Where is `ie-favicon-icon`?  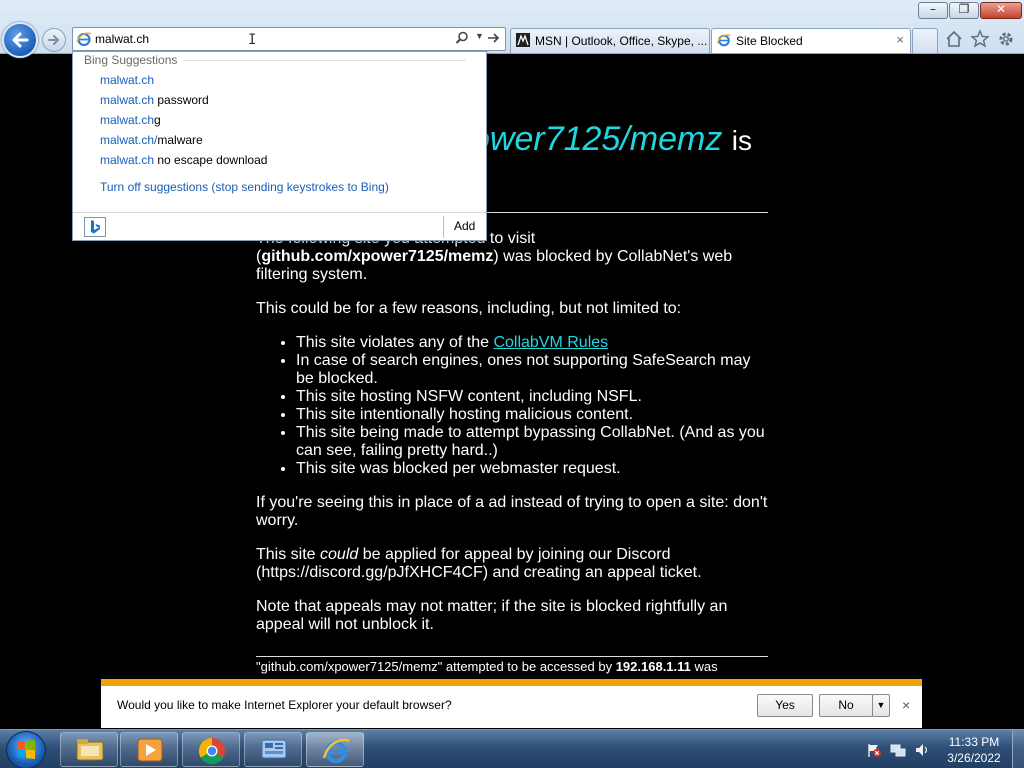 ie-favicon-icon is located at coordinates (724, 40).